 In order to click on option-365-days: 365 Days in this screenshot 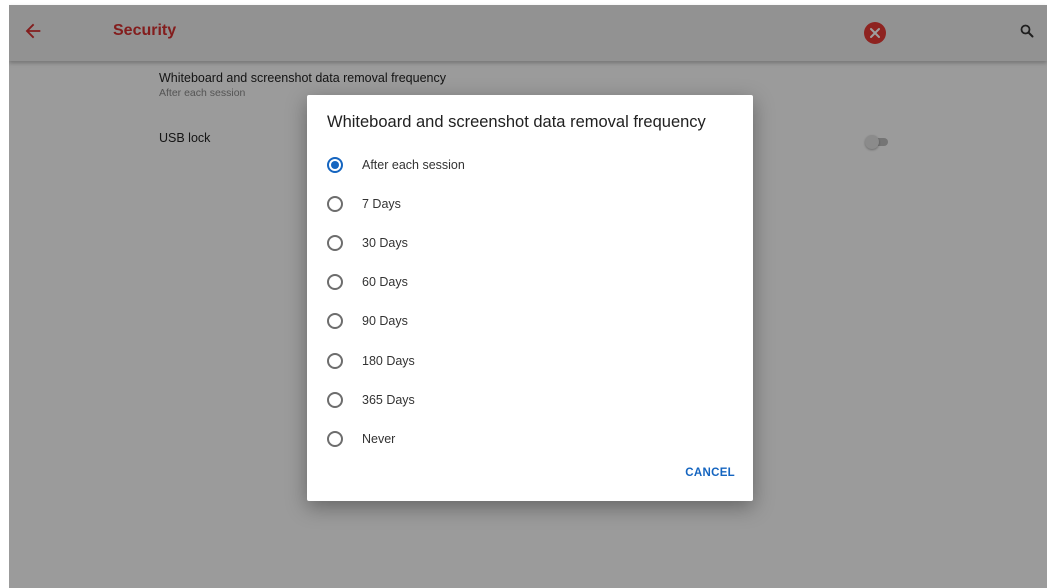, I will do `click(532, 399)`.